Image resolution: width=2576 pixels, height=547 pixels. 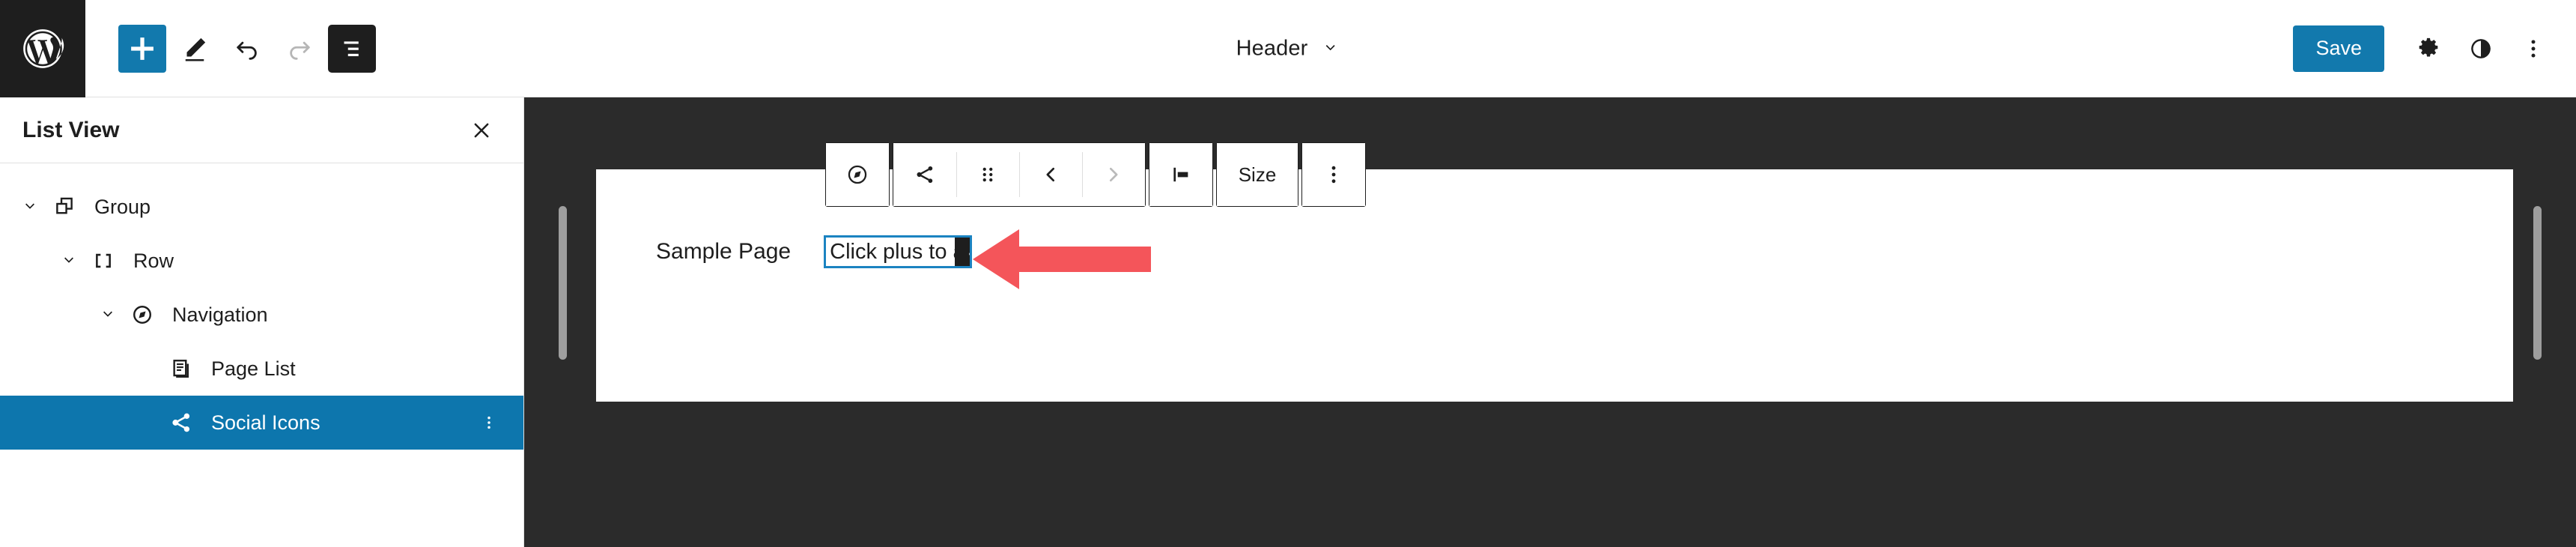 I want to click on list-view-title: List View, so click(x=71, y=129).